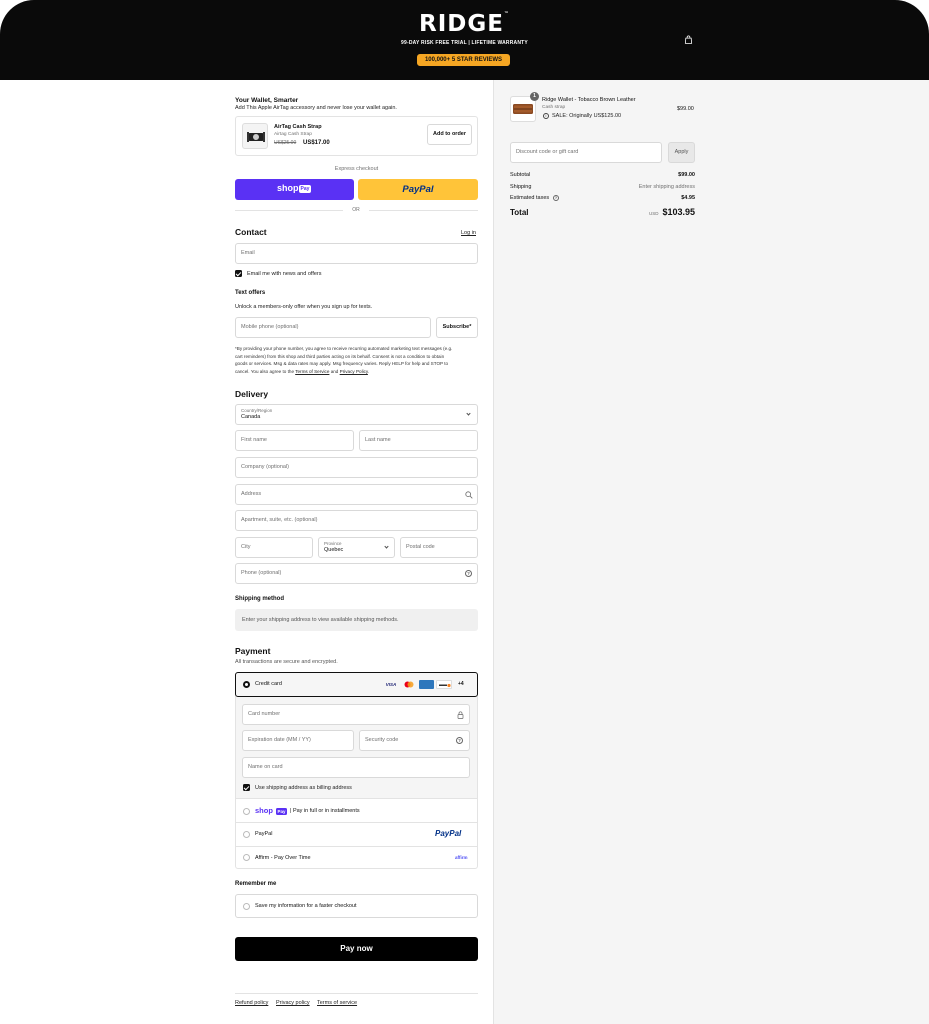  Describe the element at coordinates (298, 740) in the screenshot. I see `expiration-date-field: Expiration date (MM / YY)` at that location.